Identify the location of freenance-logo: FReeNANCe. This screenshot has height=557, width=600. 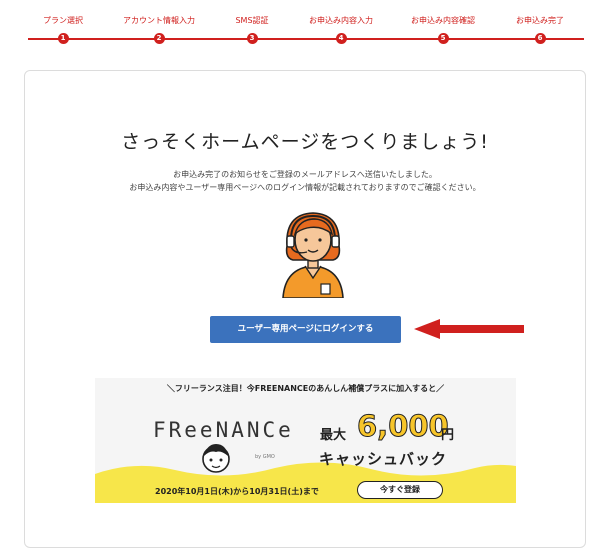
(223, 430).